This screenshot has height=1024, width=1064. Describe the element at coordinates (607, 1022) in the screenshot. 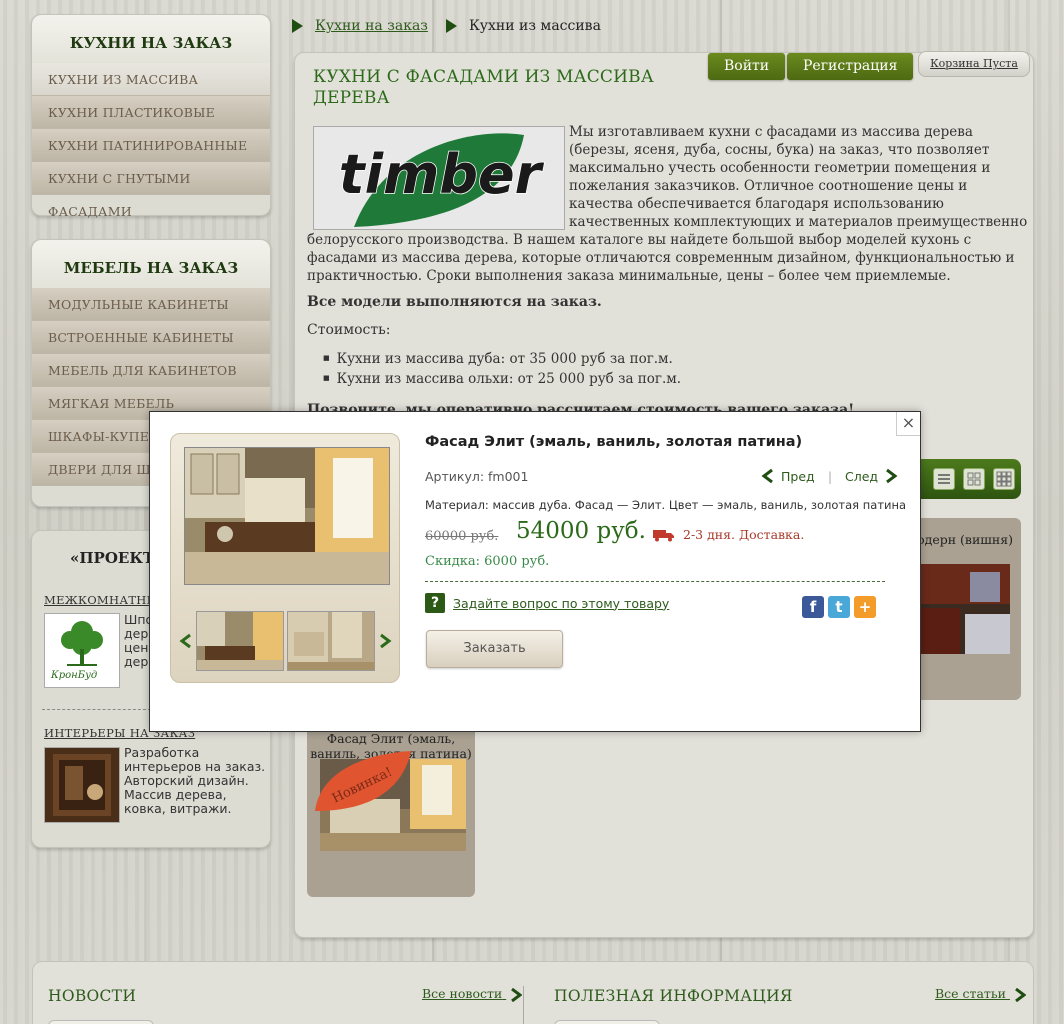

I see `info-item-thumb` at that location.